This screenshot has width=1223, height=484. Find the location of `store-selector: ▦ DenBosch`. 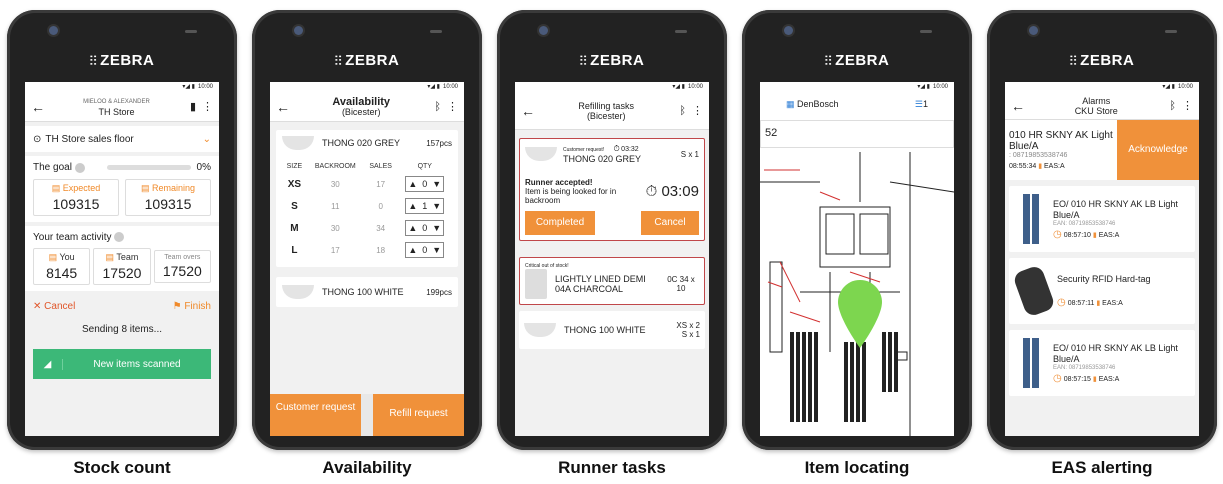

store-selector: ▦ DenBosch is located at coordinates (812, 104).